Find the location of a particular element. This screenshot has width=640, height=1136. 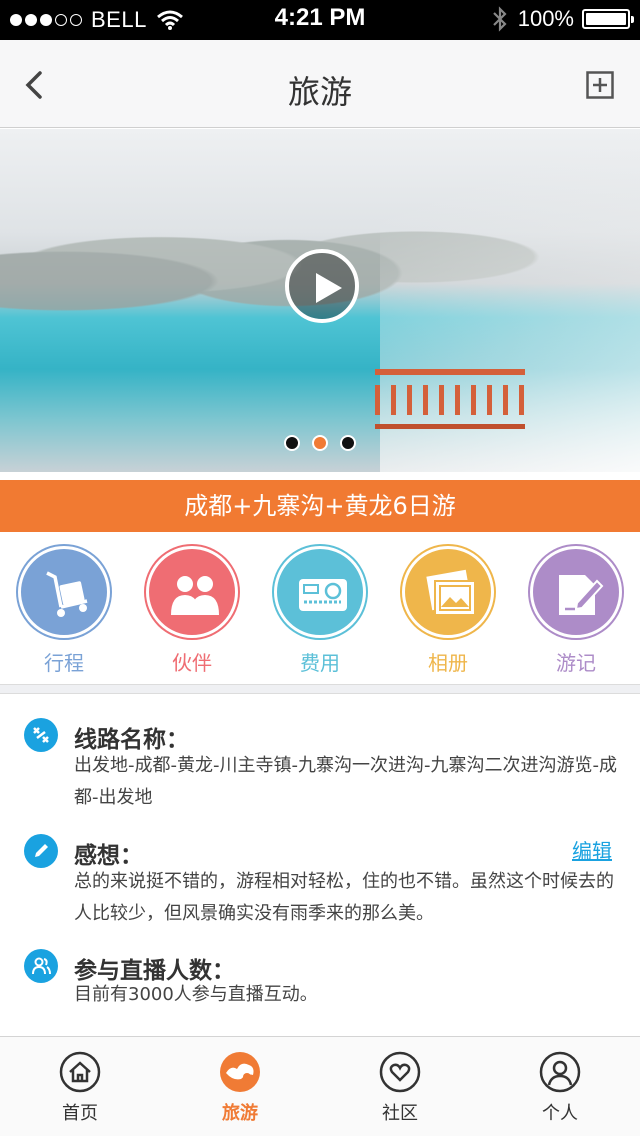

play-button is located at coordinates (322, 286).